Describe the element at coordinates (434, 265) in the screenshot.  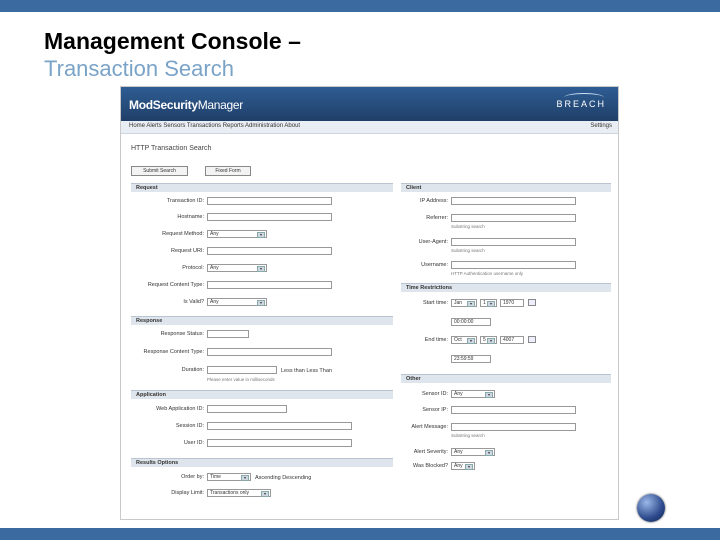
I see `label-username: Username:` at that location.